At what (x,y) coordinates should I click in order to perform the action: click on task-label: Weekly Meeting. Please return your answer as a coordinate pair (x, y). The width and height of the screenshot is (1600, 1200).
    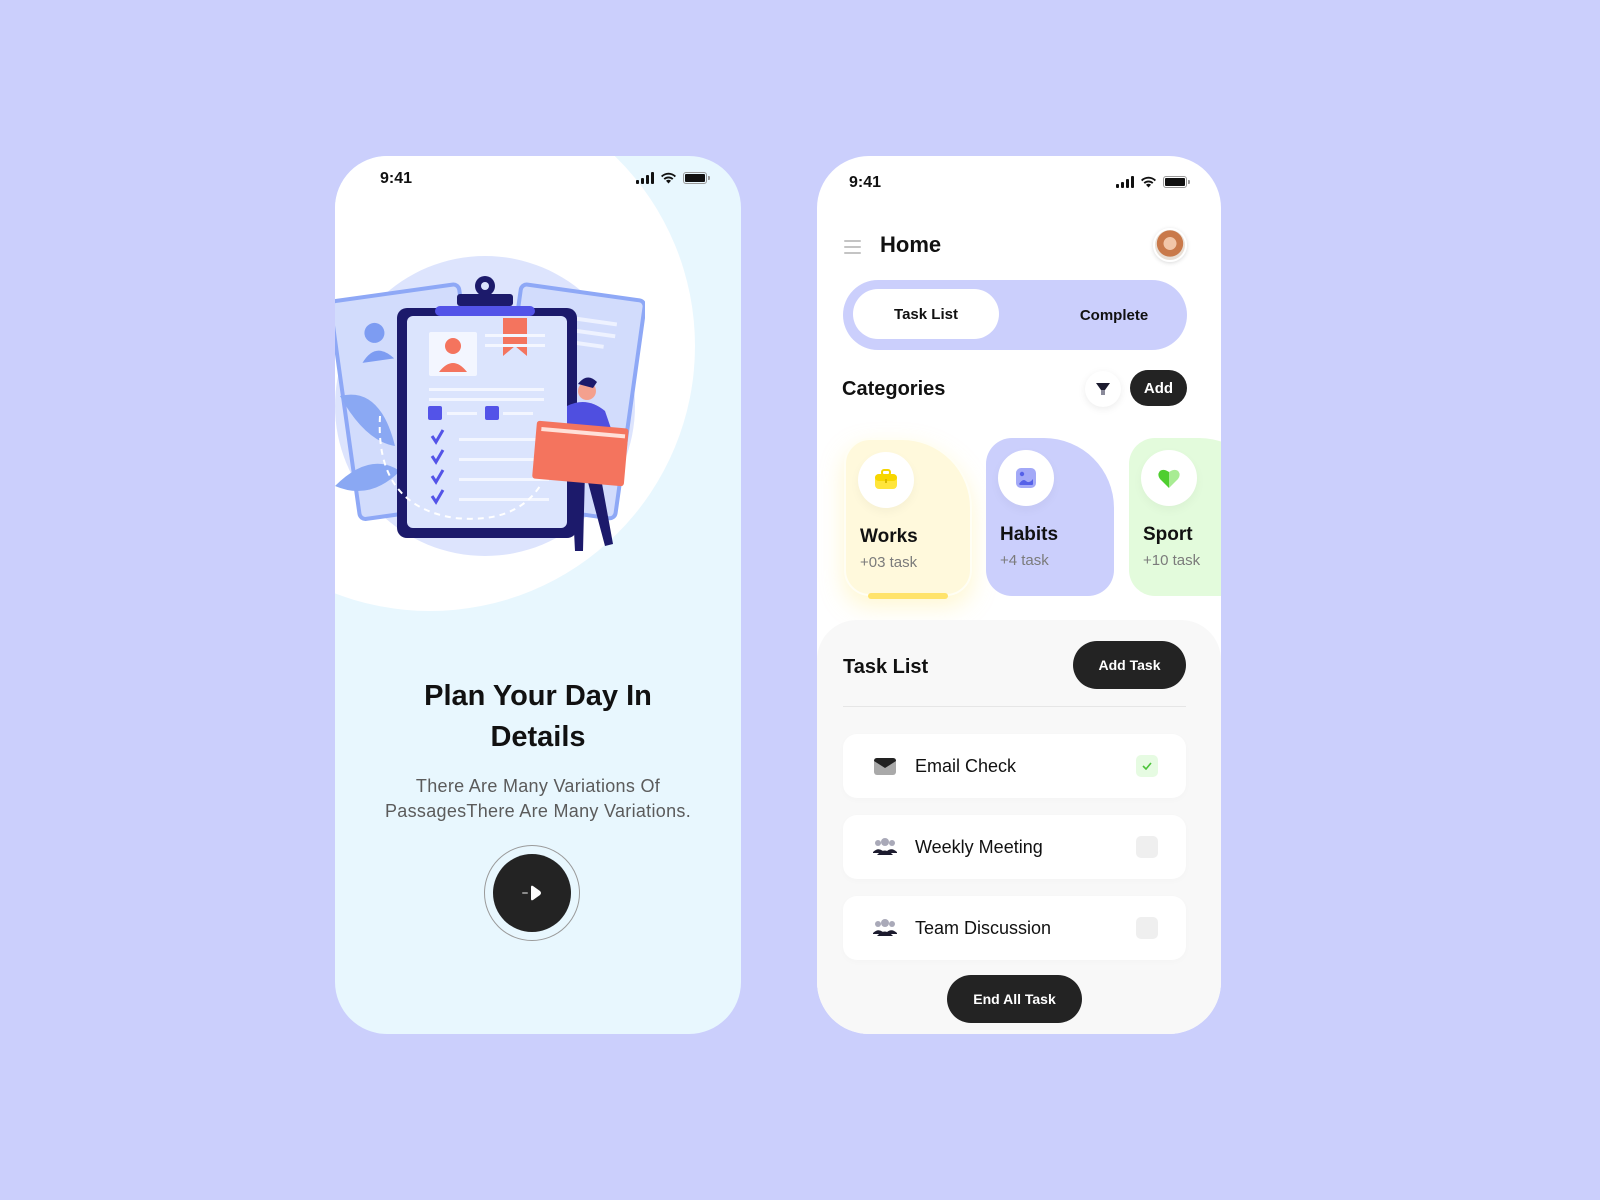
    Looking at the image, I should click on (979, 846).